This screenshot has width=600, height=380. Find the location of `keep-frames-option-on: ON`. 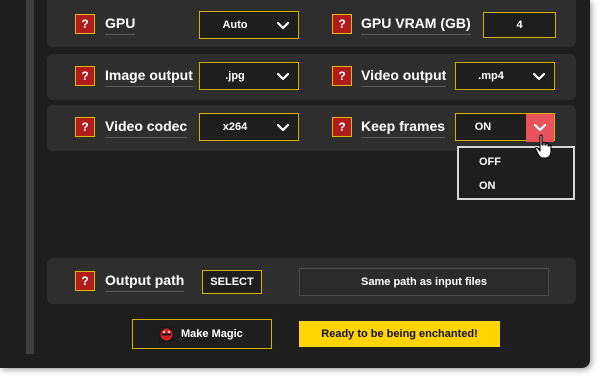

keep-frames-option-on: ON is located at coordinates (516, 186).